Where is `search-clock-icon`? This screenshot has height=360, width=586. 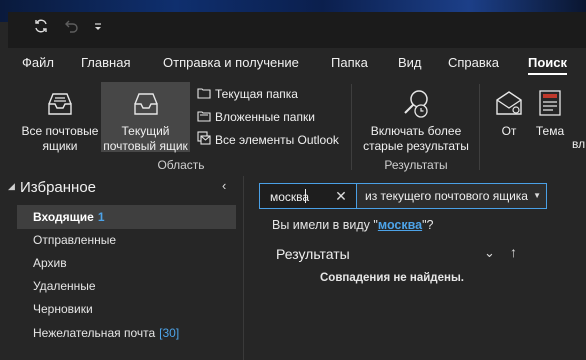 search-clock-icon is located at coordinates (416, 106).